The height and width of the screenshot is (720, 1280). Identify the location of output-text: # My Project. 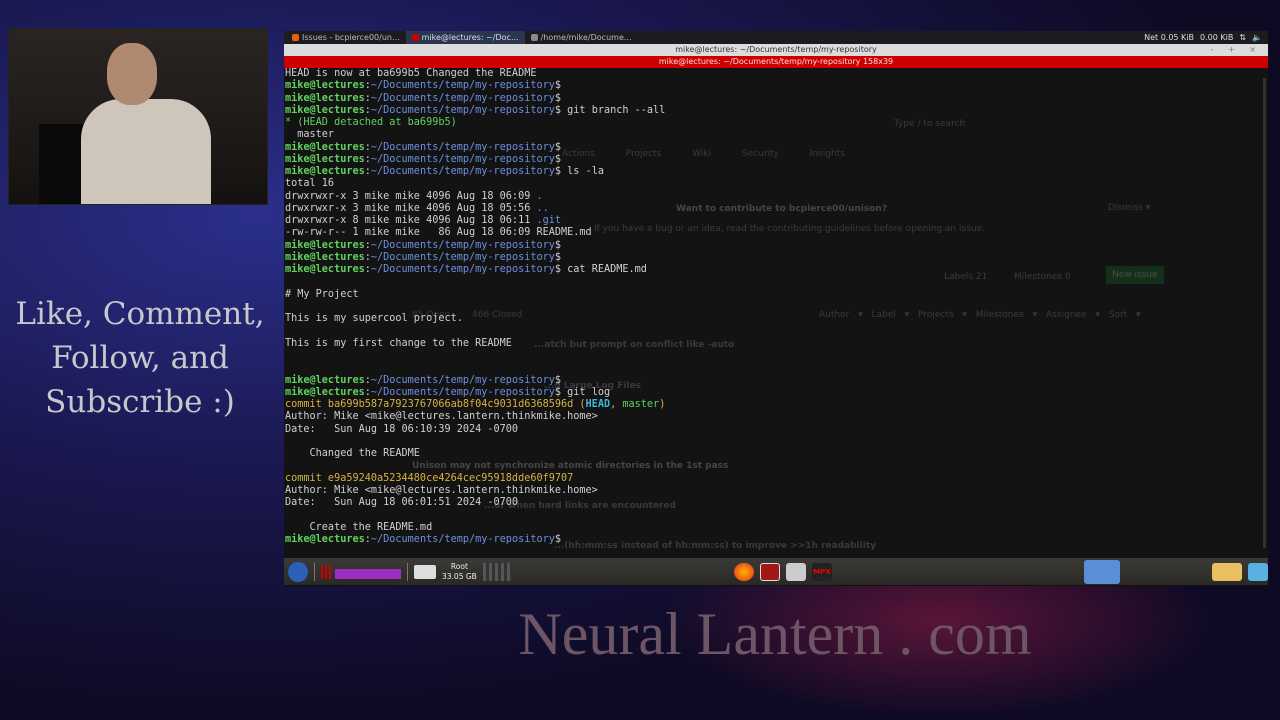
(322, 294).